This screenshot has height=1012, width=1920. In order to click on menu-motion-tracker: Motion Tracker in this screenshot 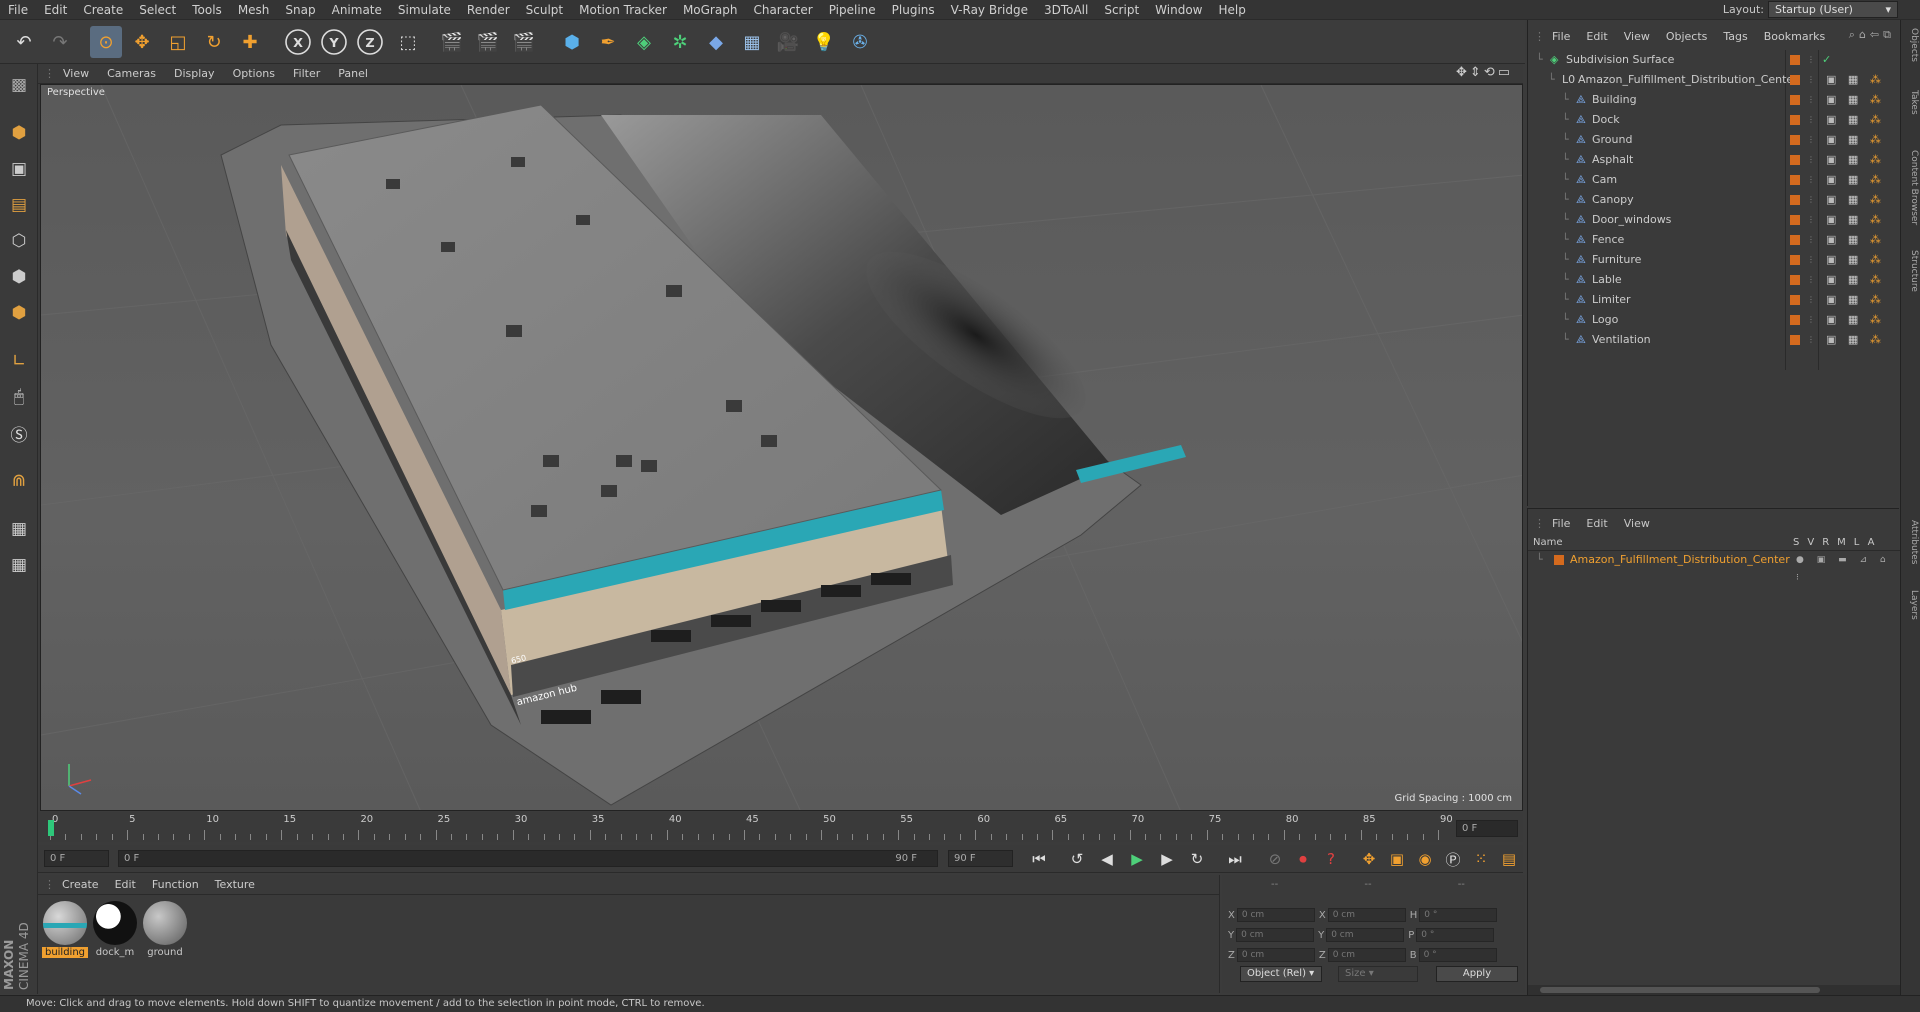, I will do `click(623, 10)`.